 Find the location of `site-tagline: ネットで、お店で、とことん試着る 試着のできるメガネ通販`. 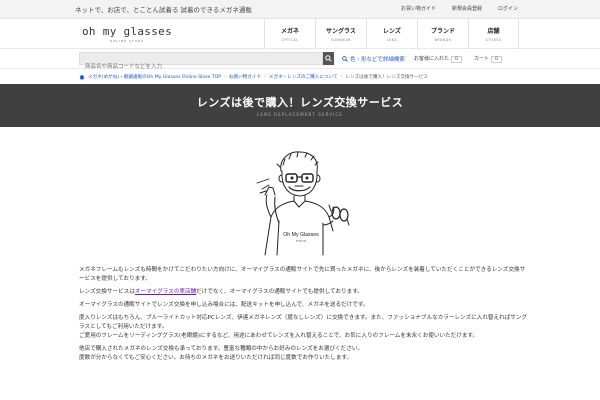

site-tagline: ネットで、お店で、とことん試着る 試着のできるメガネ通販 is located at coordinates (163, 10).